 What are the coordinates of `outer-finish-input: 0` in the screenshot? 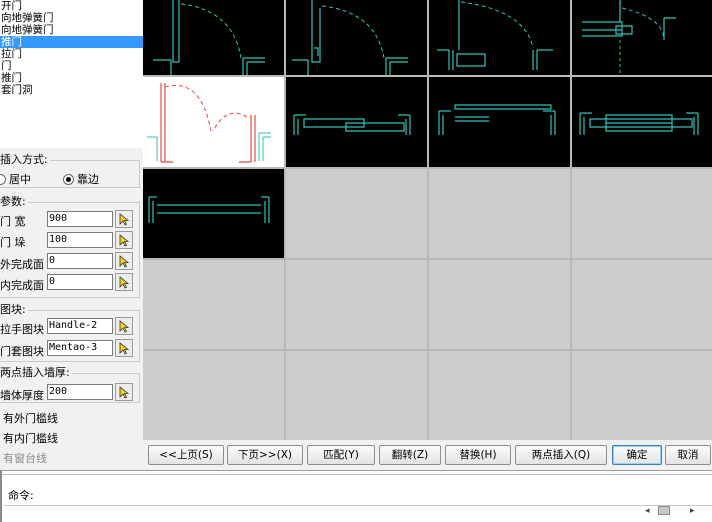 It's located at (80, 261).